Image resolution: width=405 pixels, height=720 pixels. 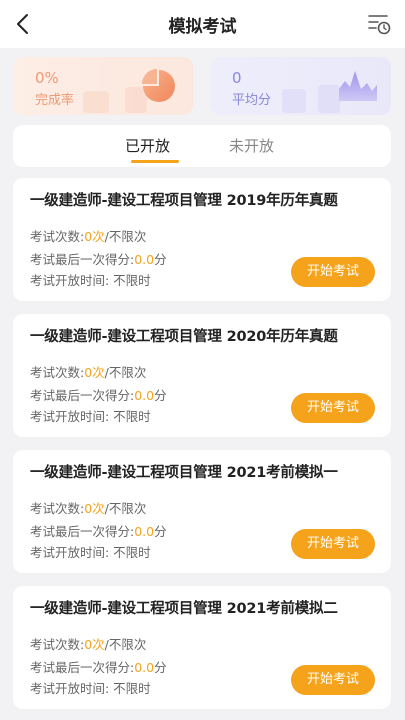 I want to click on tab-open: 已开放, so click(x=147, y=145).